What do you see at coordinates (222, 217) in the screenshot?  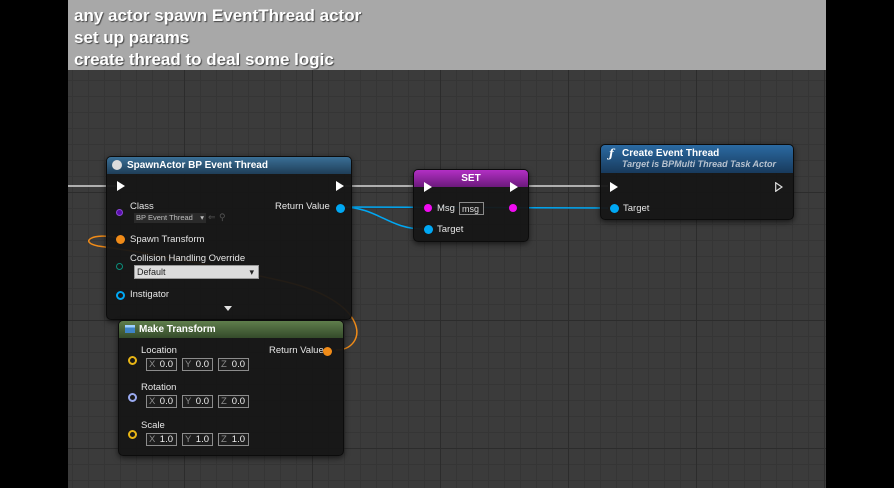 I see `search-icon: ⚲` at bounding box center [222, 217].